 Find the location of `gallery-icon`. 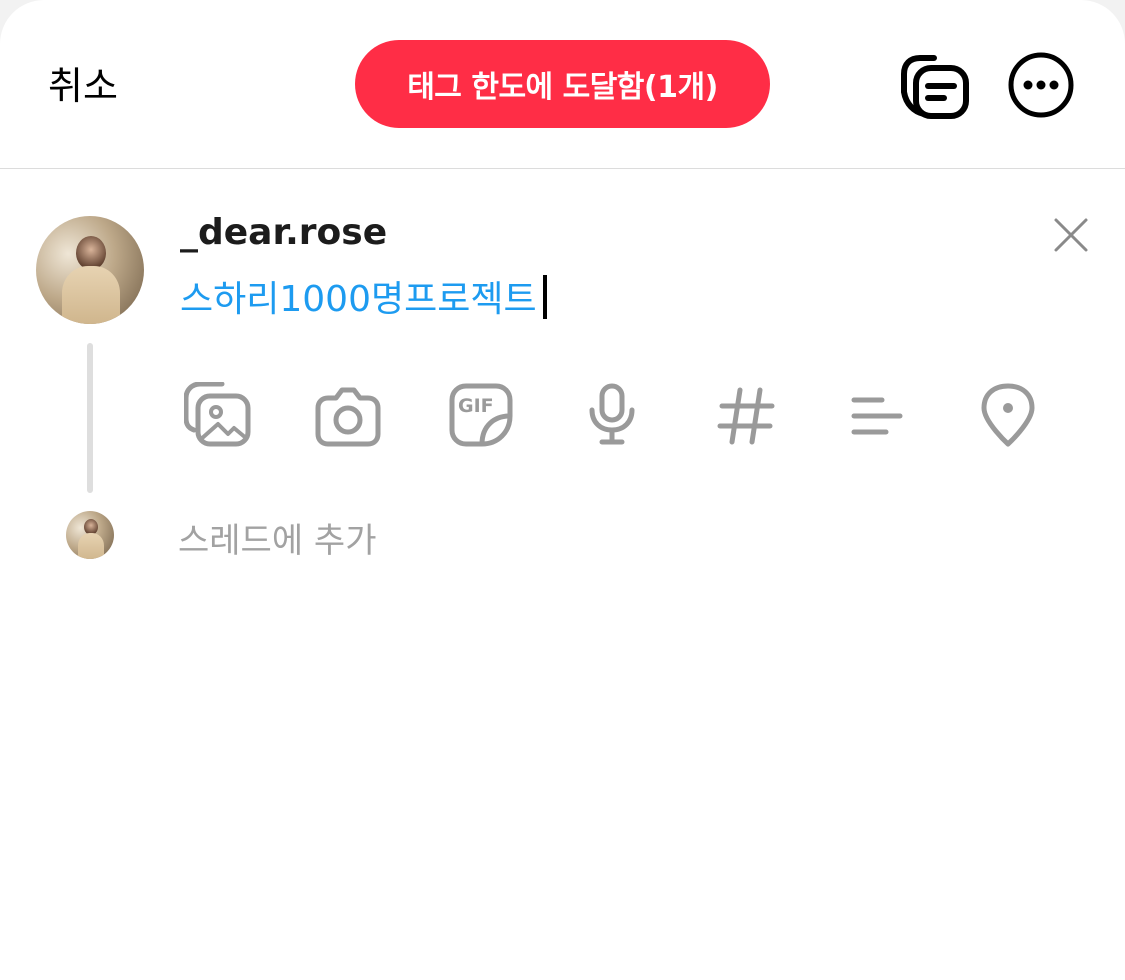

gallery-icon is located at coordinates (218, 415).